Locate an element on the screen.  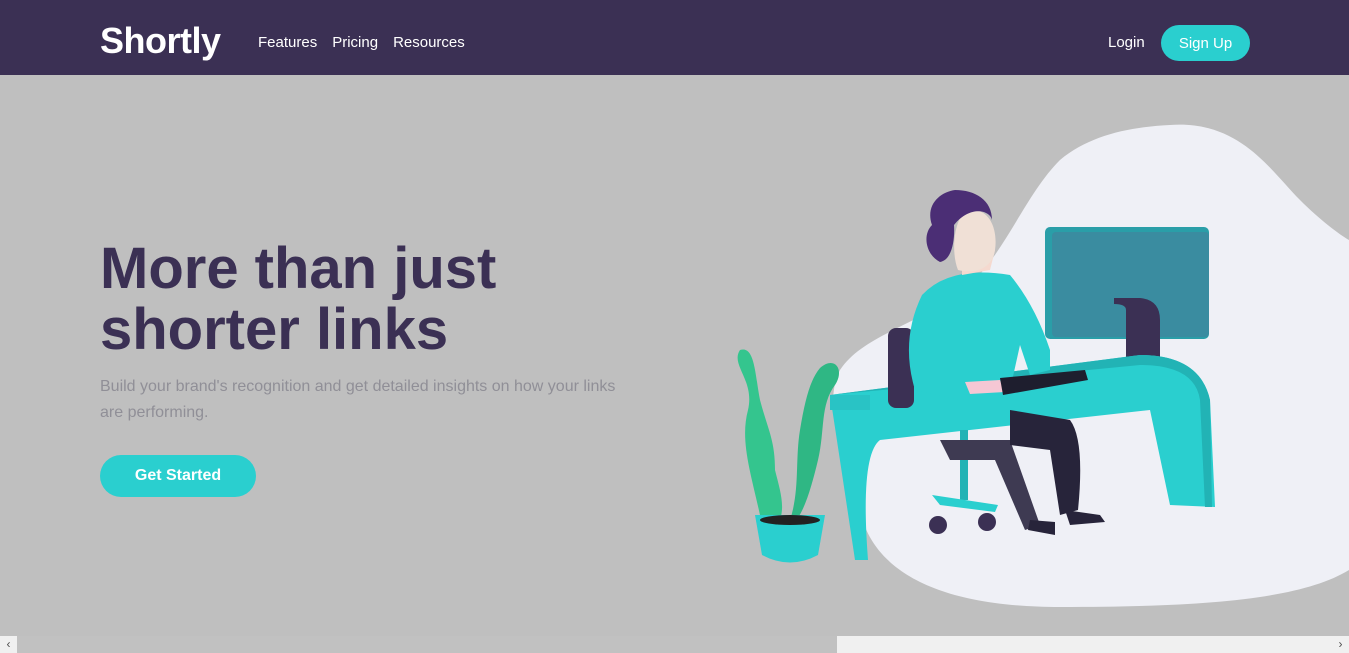
signup-button: Sign Up is located at coordinates (1205, 43).